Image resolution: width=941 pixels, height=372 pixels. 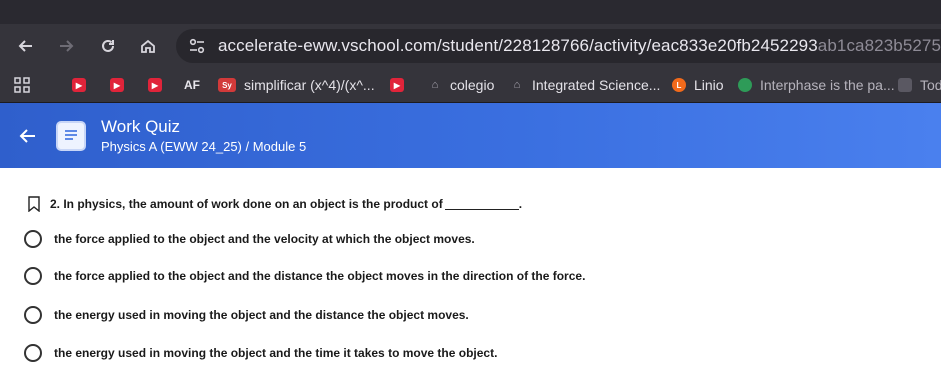 I want to click on bookmark-colegio: ⌂ colegio, so click(x=461, y=85).